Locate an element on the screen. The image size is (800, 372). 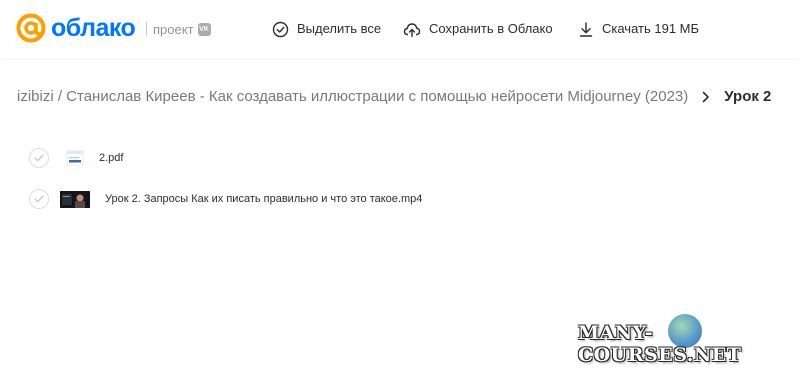
save-to-cloud-button: Сохранить в Облако is located at coordinates (478, 29).